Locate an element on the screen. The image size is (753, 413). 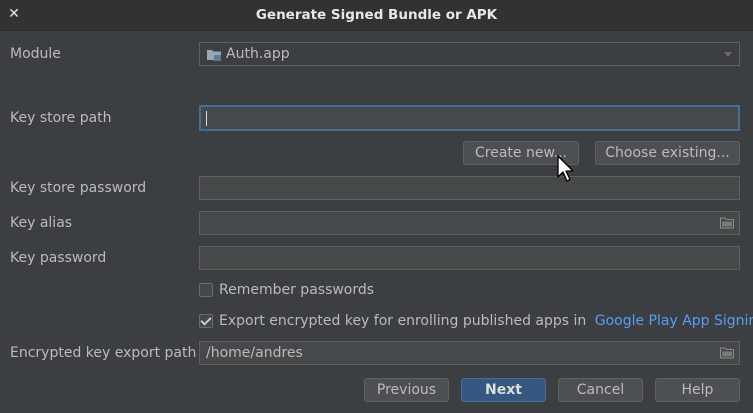
previous-button: Previous is located at coordinates (406, 390).